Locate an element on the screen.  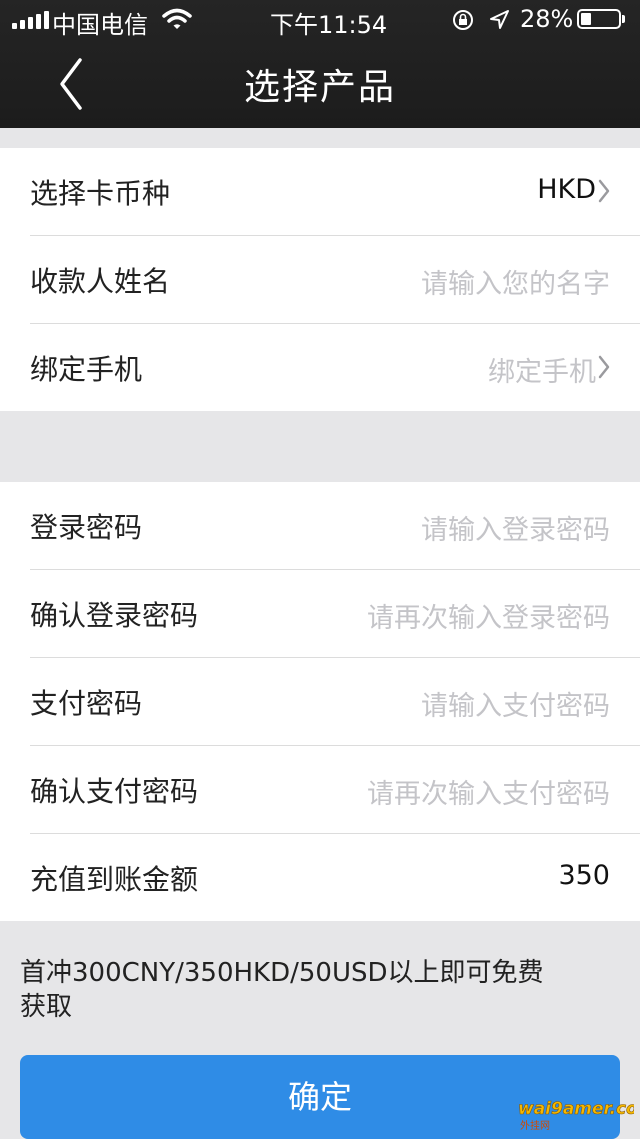
promo-notice-line-1: 首冲300CNY/350HKD/50USD以上即可免费 is located at coordinates (282, 973).